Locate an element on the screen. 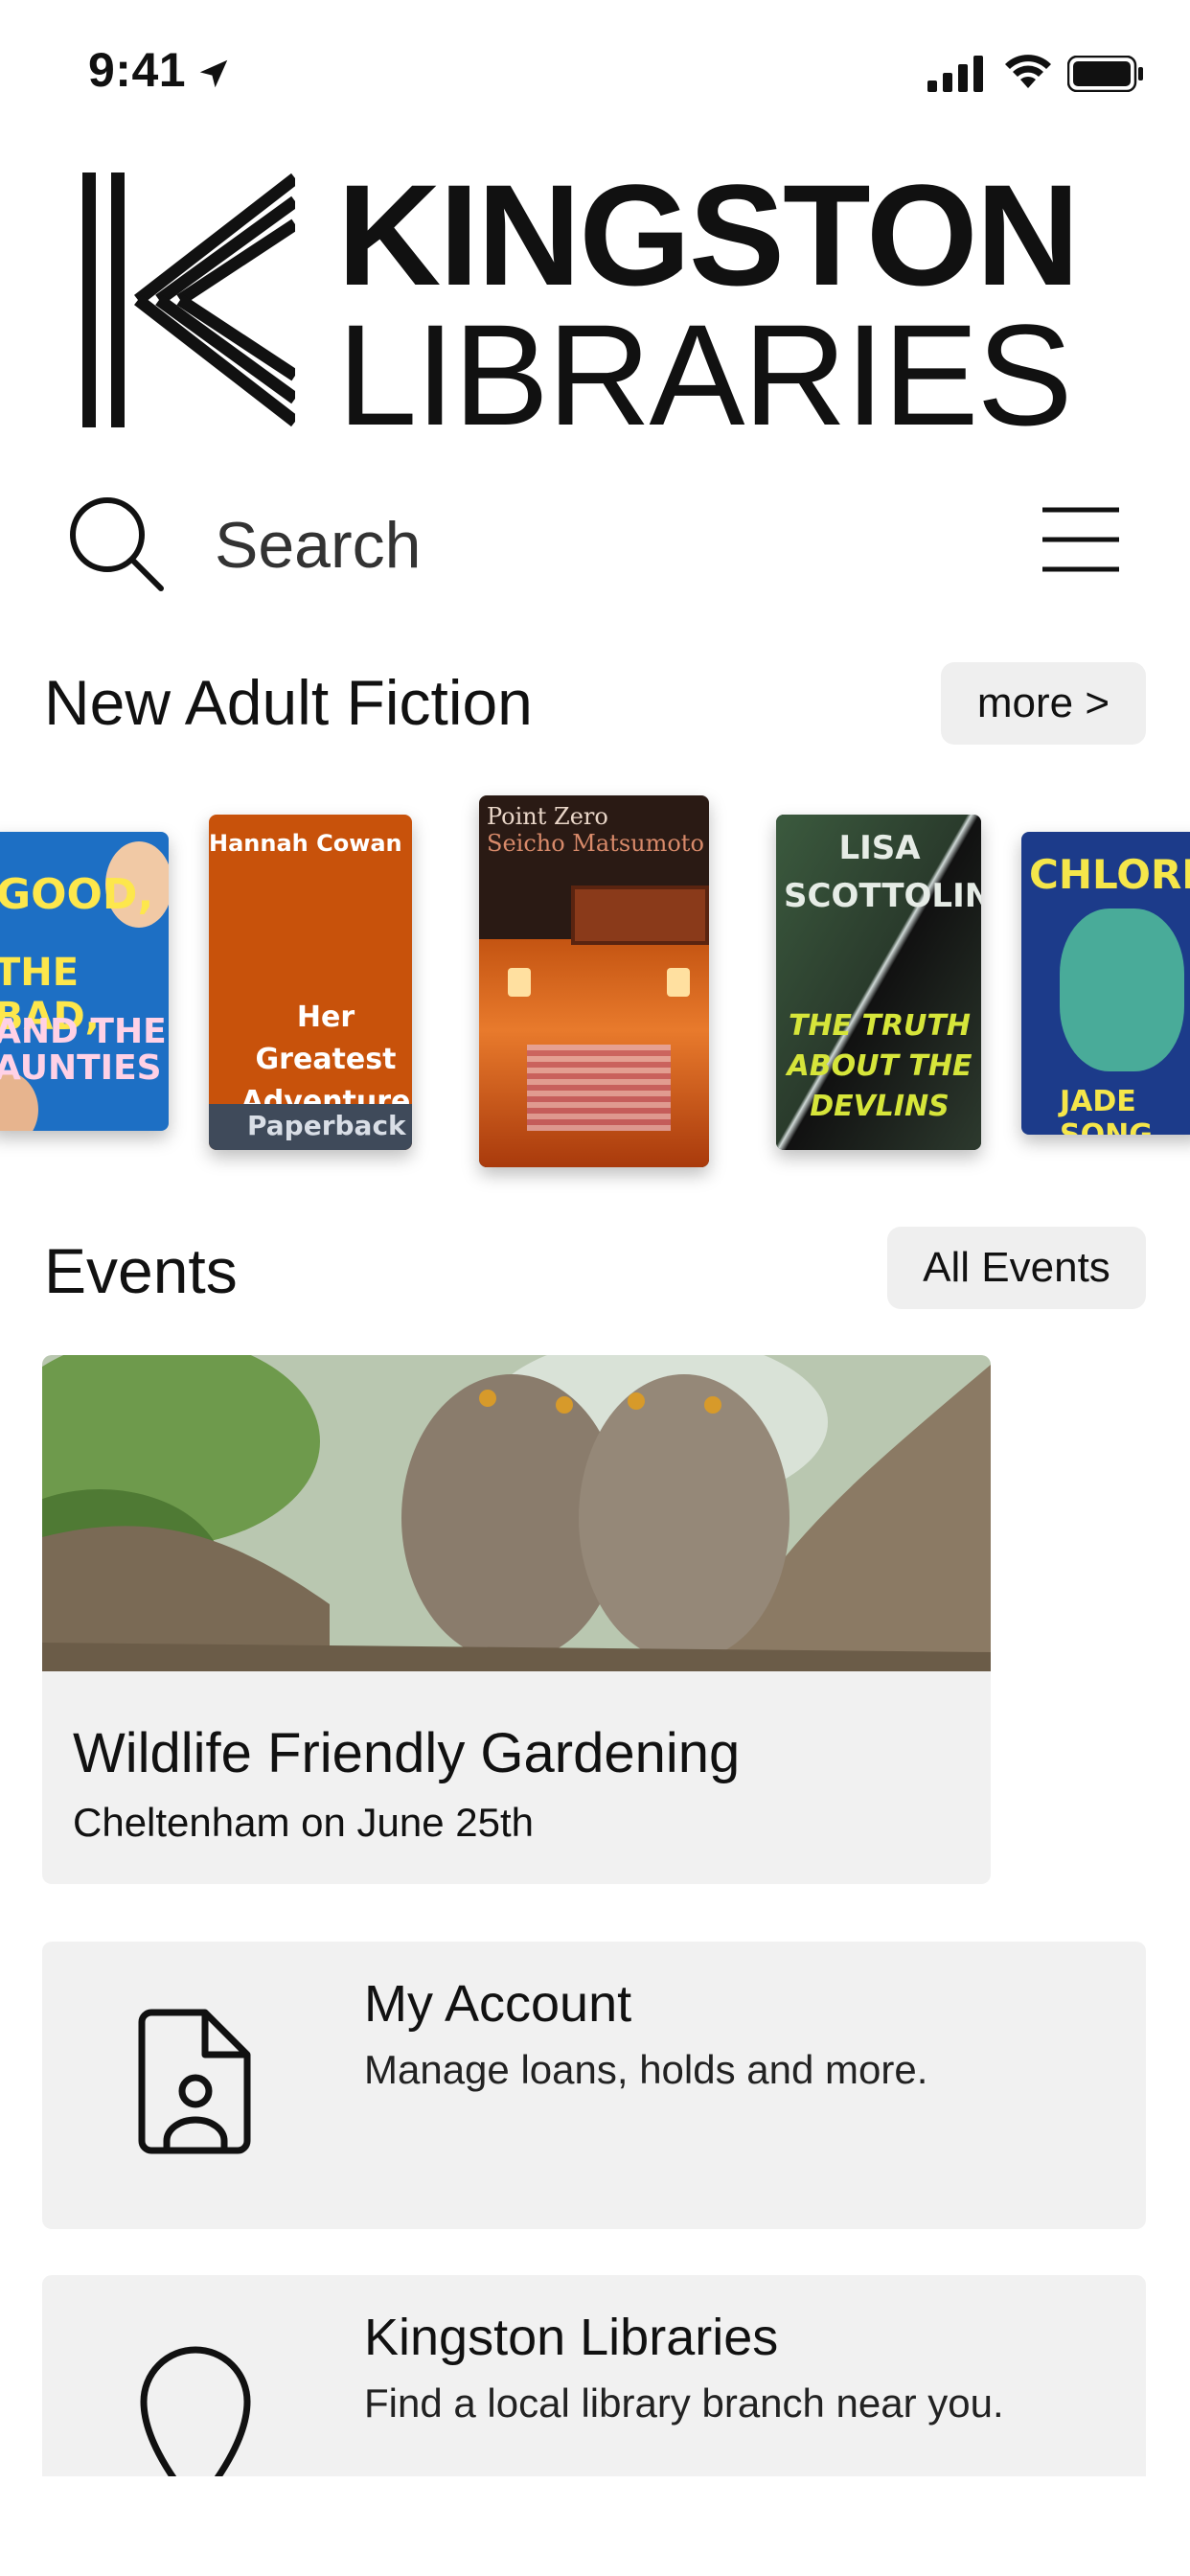 This screenshot has width=1190, height=2576. book-title: CHLORINE is located at coordinates (1109, 874).